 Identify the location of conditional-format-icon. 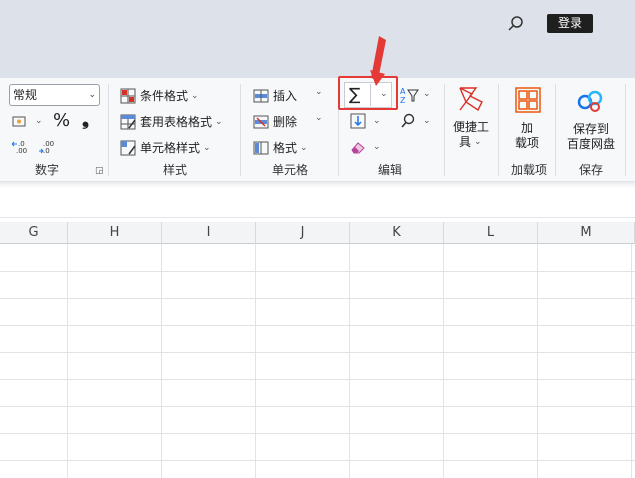
(128, 96).